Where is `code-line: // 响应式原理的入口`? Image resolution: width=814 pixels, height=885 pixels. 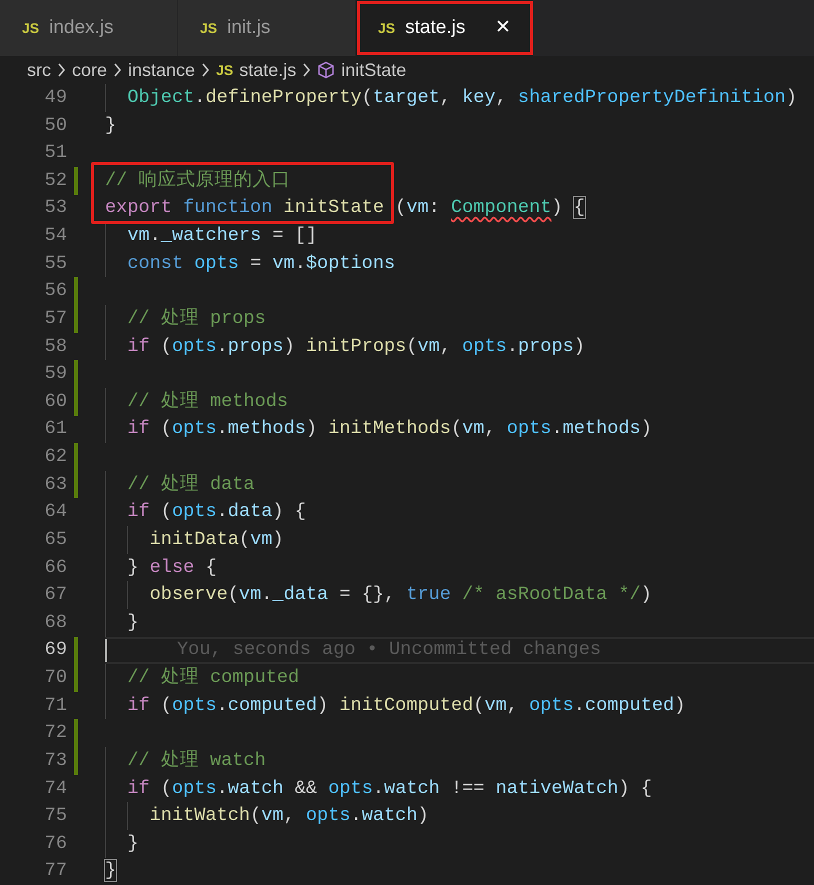 code-line: // 响应式原理的入口 is located at coordinates (197, 180).